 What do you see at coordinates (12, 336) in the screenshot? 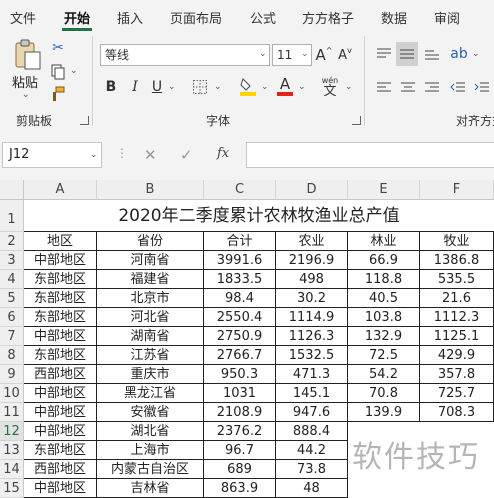
I see `row-header: 7` at bounding box center [12, 336].